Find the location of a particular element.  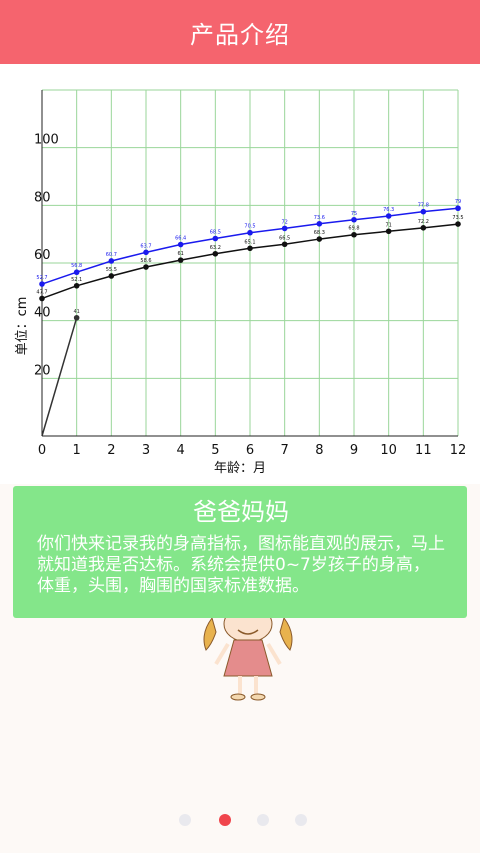

y-tick-label: 100 is located at coordinates (46, 140).